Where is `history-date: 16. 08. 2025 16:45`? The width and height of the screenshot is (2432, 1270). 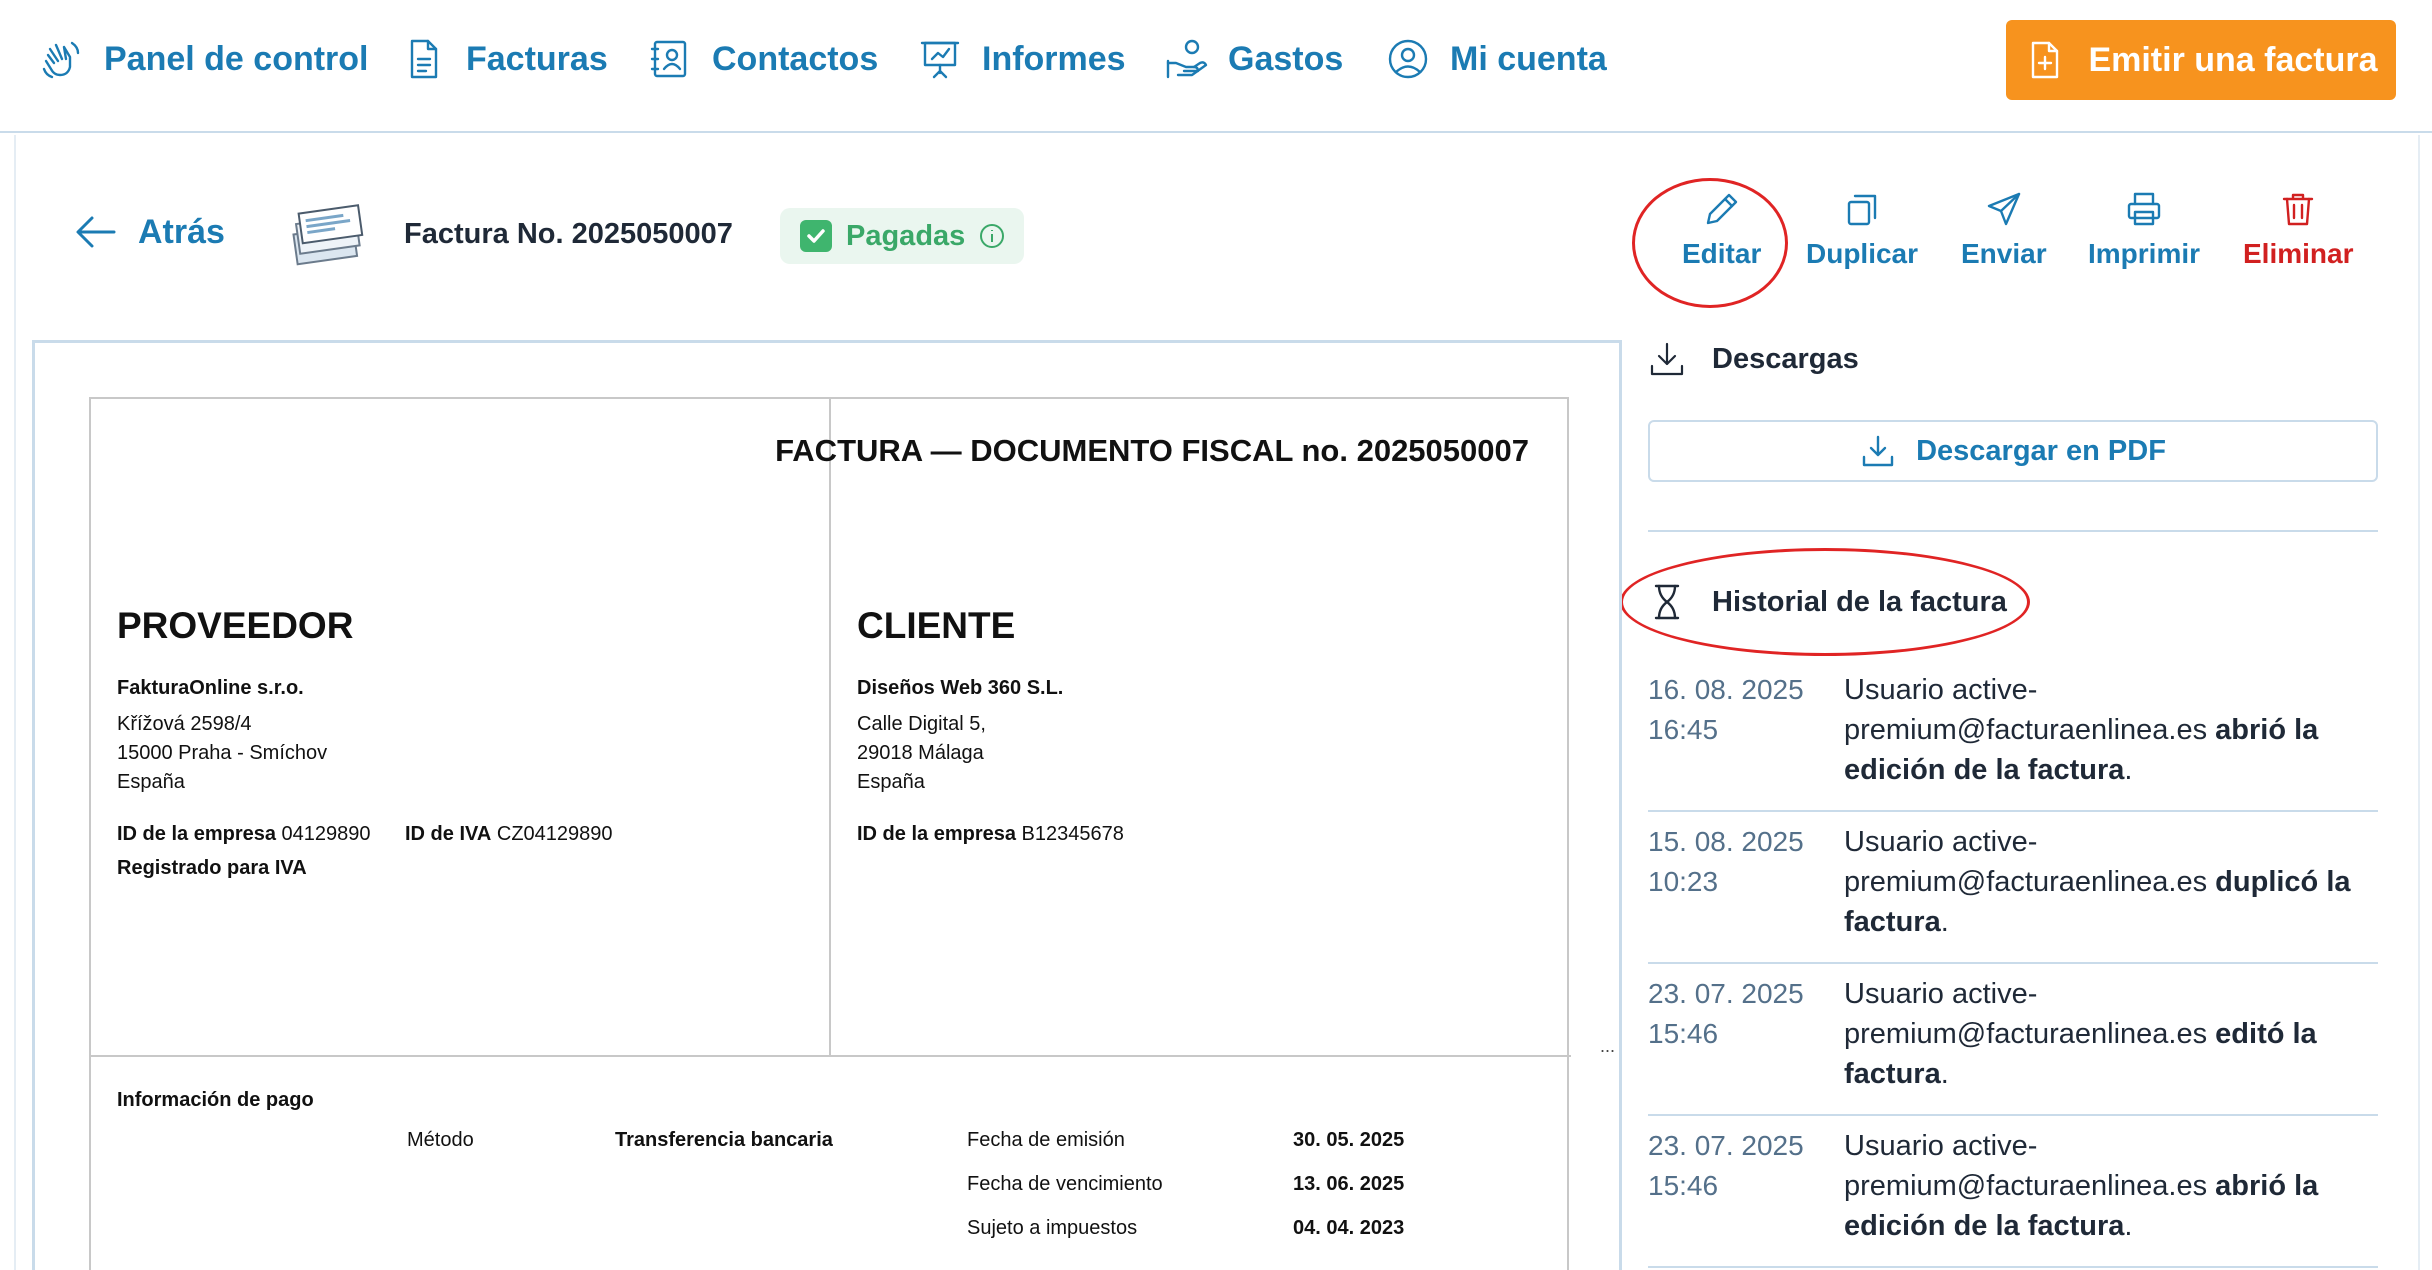
history-date: 16. 08. 2025 16:45 is located at coordinates (1738, 710).